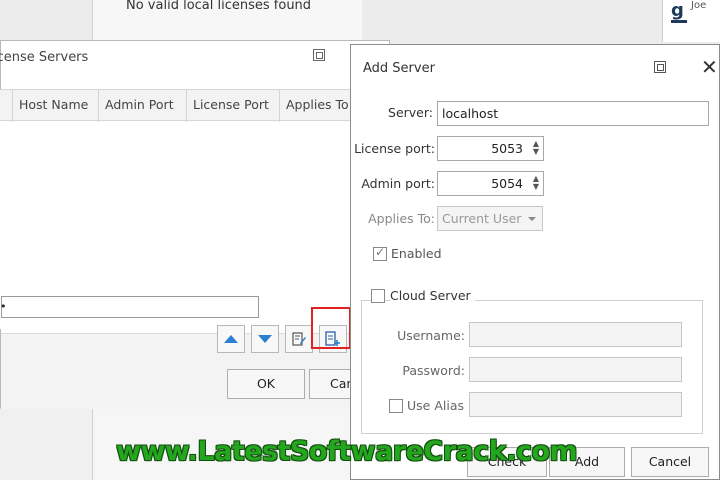 The image size is (720, 480). Describe the element at coordinates (575, 369) in the screenshot. I see `password-input` at that location.